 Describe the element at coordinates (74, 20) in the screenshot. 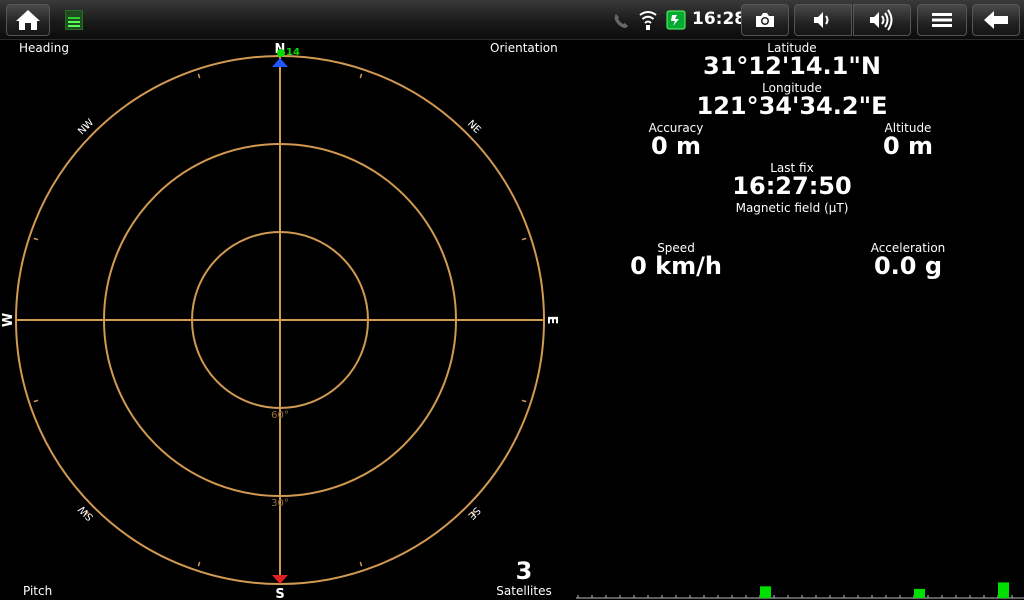

I see `signal-notification-icon` at that location.